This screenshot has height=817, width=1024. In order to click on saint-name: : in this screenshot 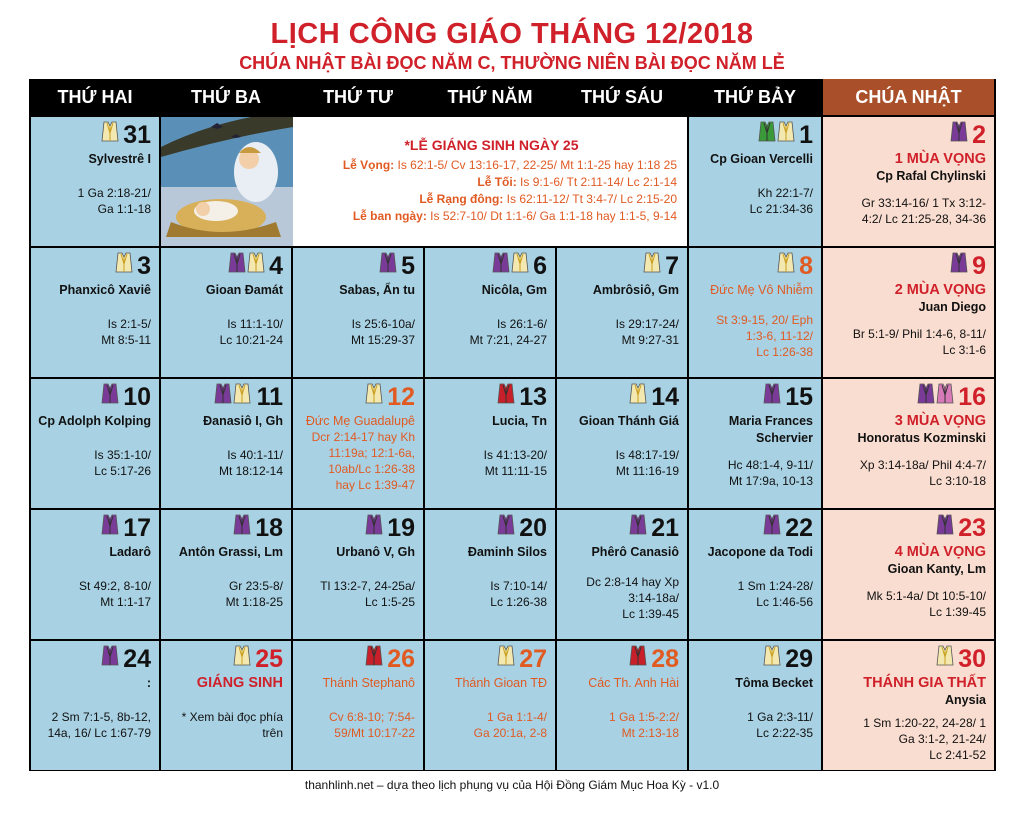, I will do `click(148, 683)`.